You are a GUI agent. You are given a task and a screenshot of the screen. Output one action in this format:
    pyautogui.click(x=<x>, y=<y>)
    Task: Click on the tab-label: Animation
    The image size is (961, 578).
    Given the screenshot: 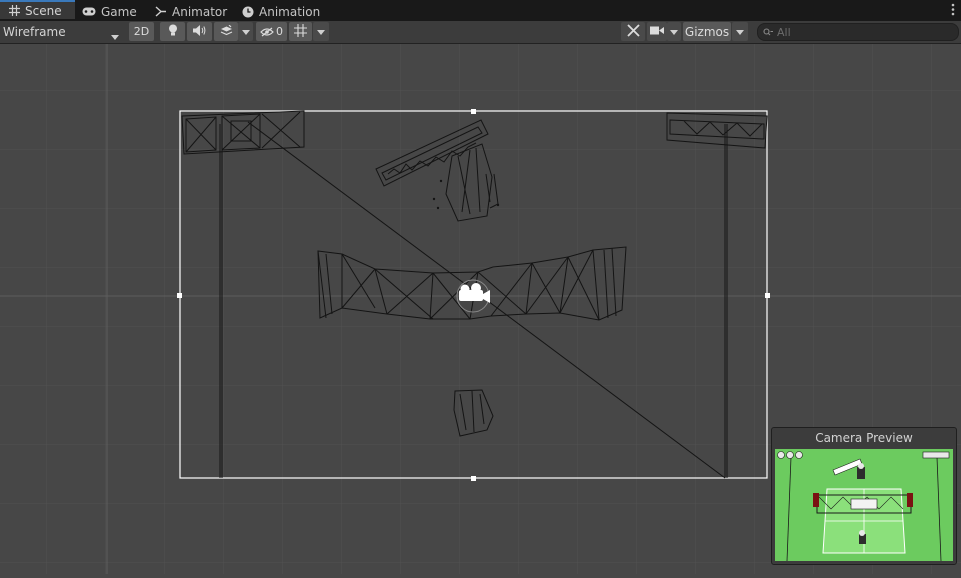 What is the action you would take?
    pyautogui.click(x=290, y=11)
    